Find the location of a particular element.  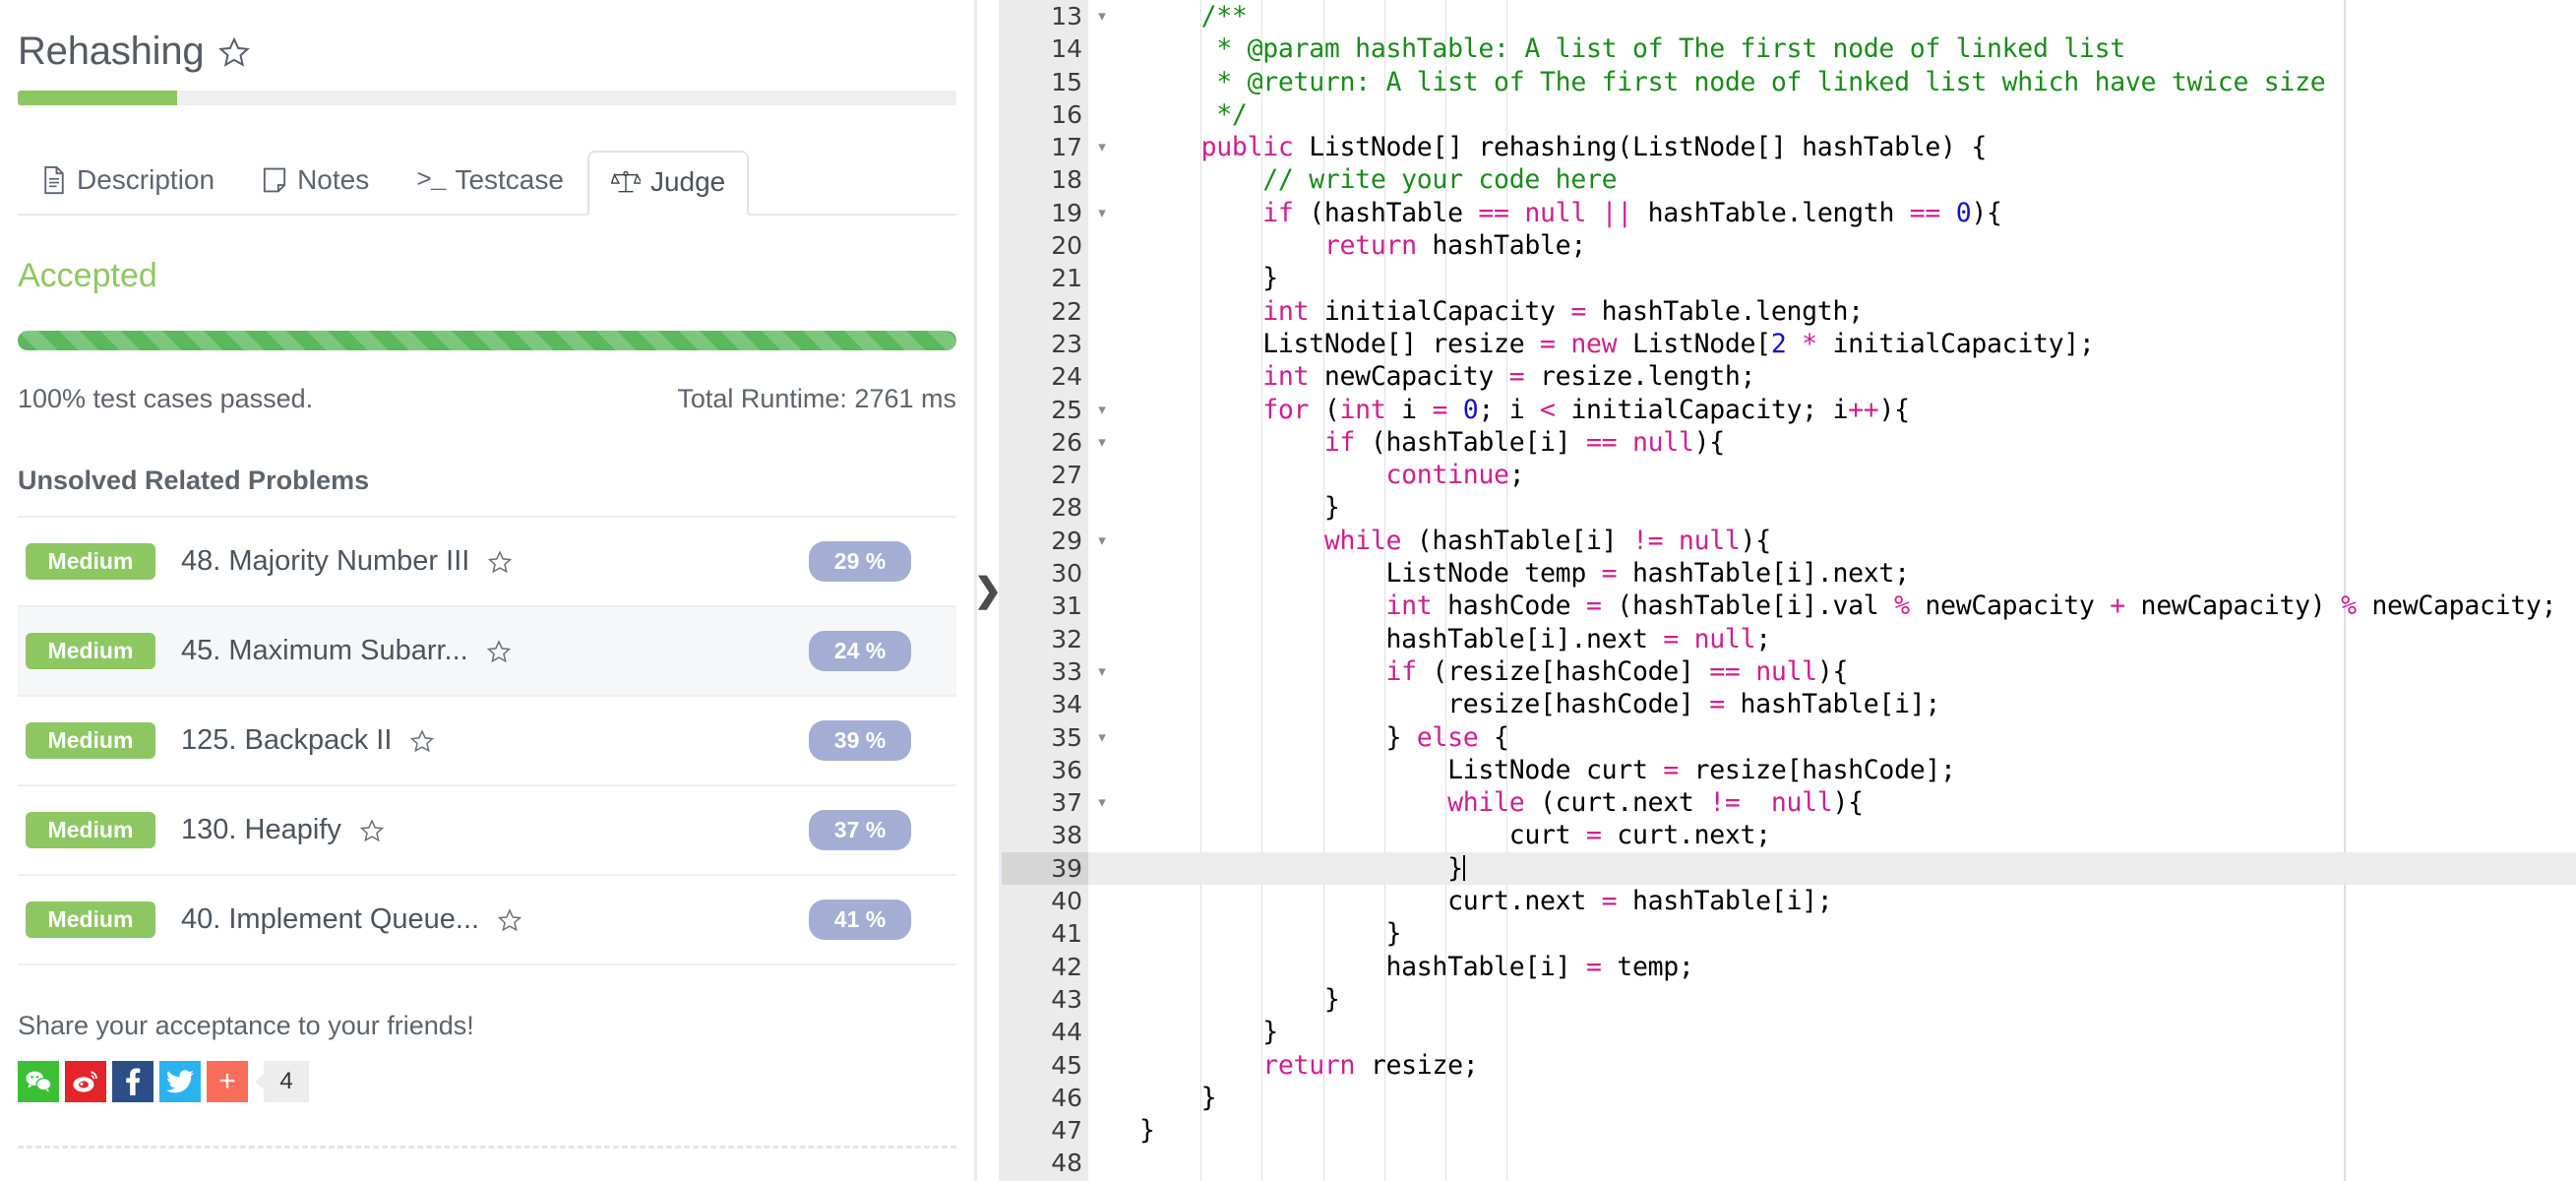

code-source: int initialCapacity = hashTable.length; is located at coordinates (1832, 311).